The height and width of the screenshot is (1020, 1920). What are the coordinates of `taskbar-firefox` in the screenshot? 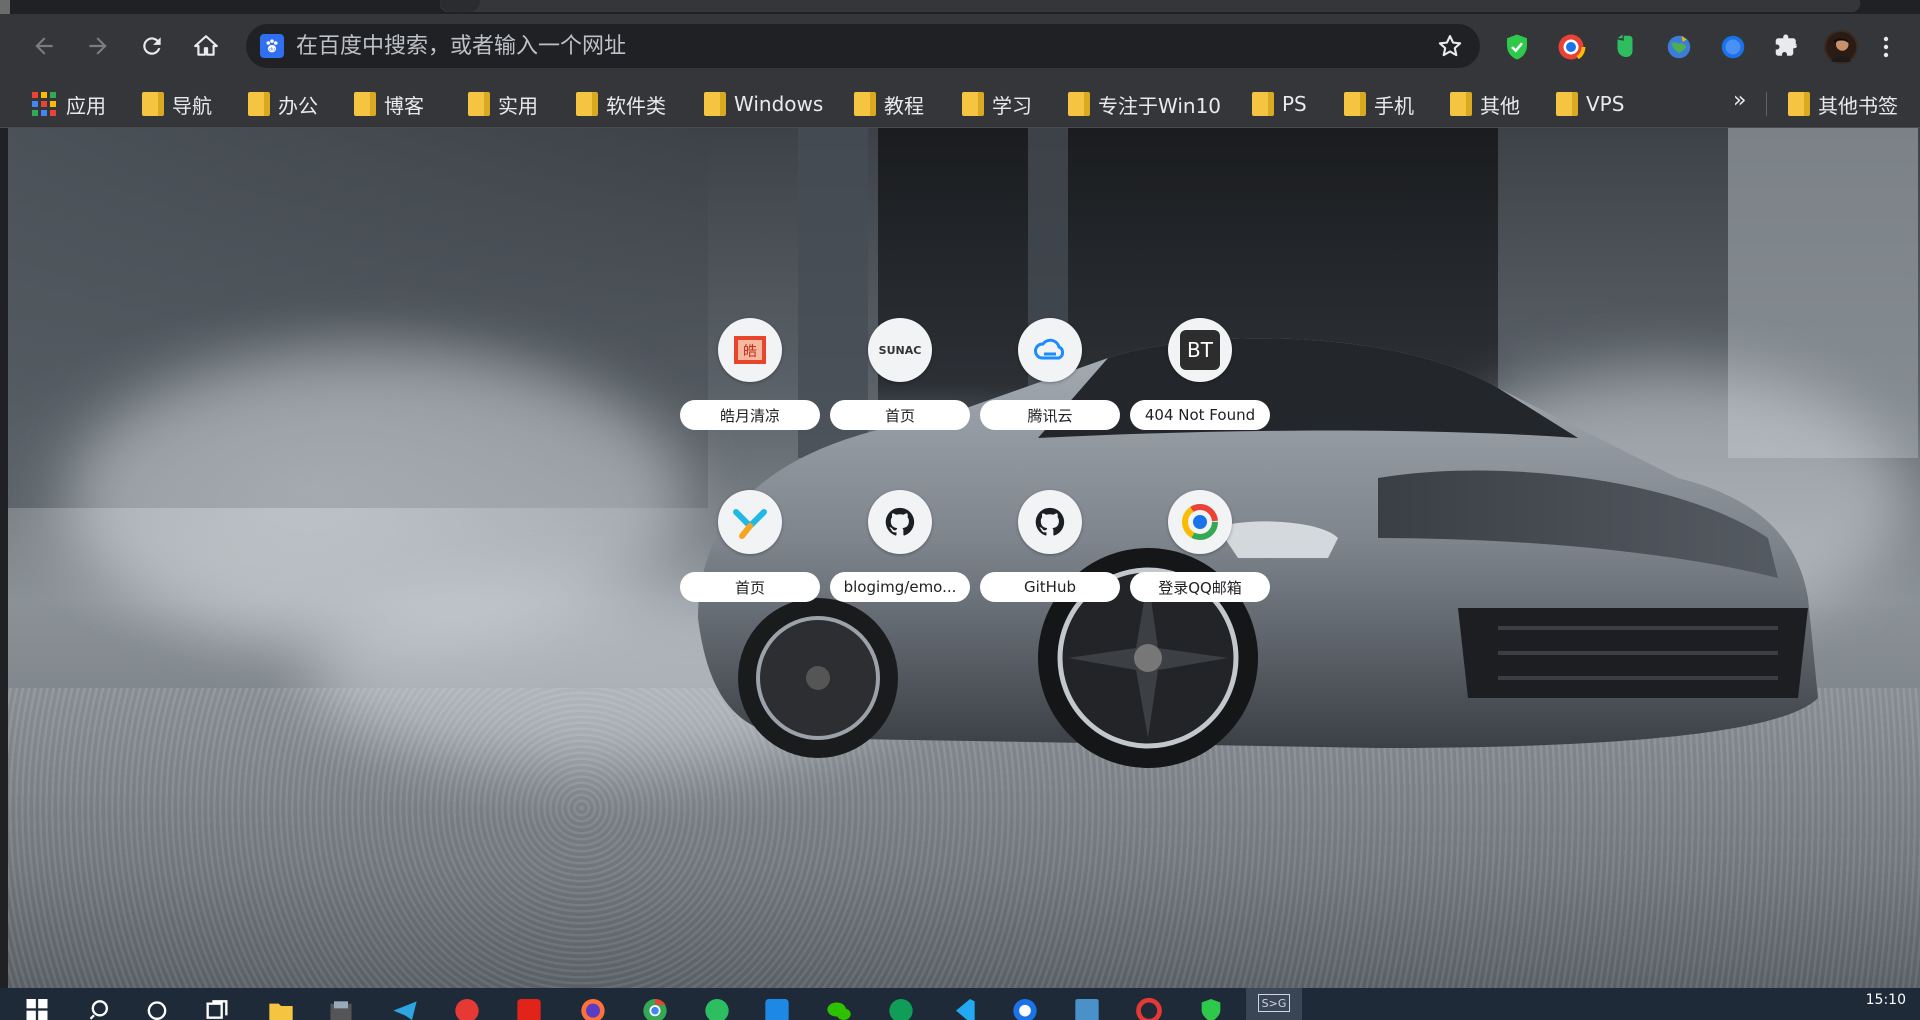 It's located at (593, 1006).